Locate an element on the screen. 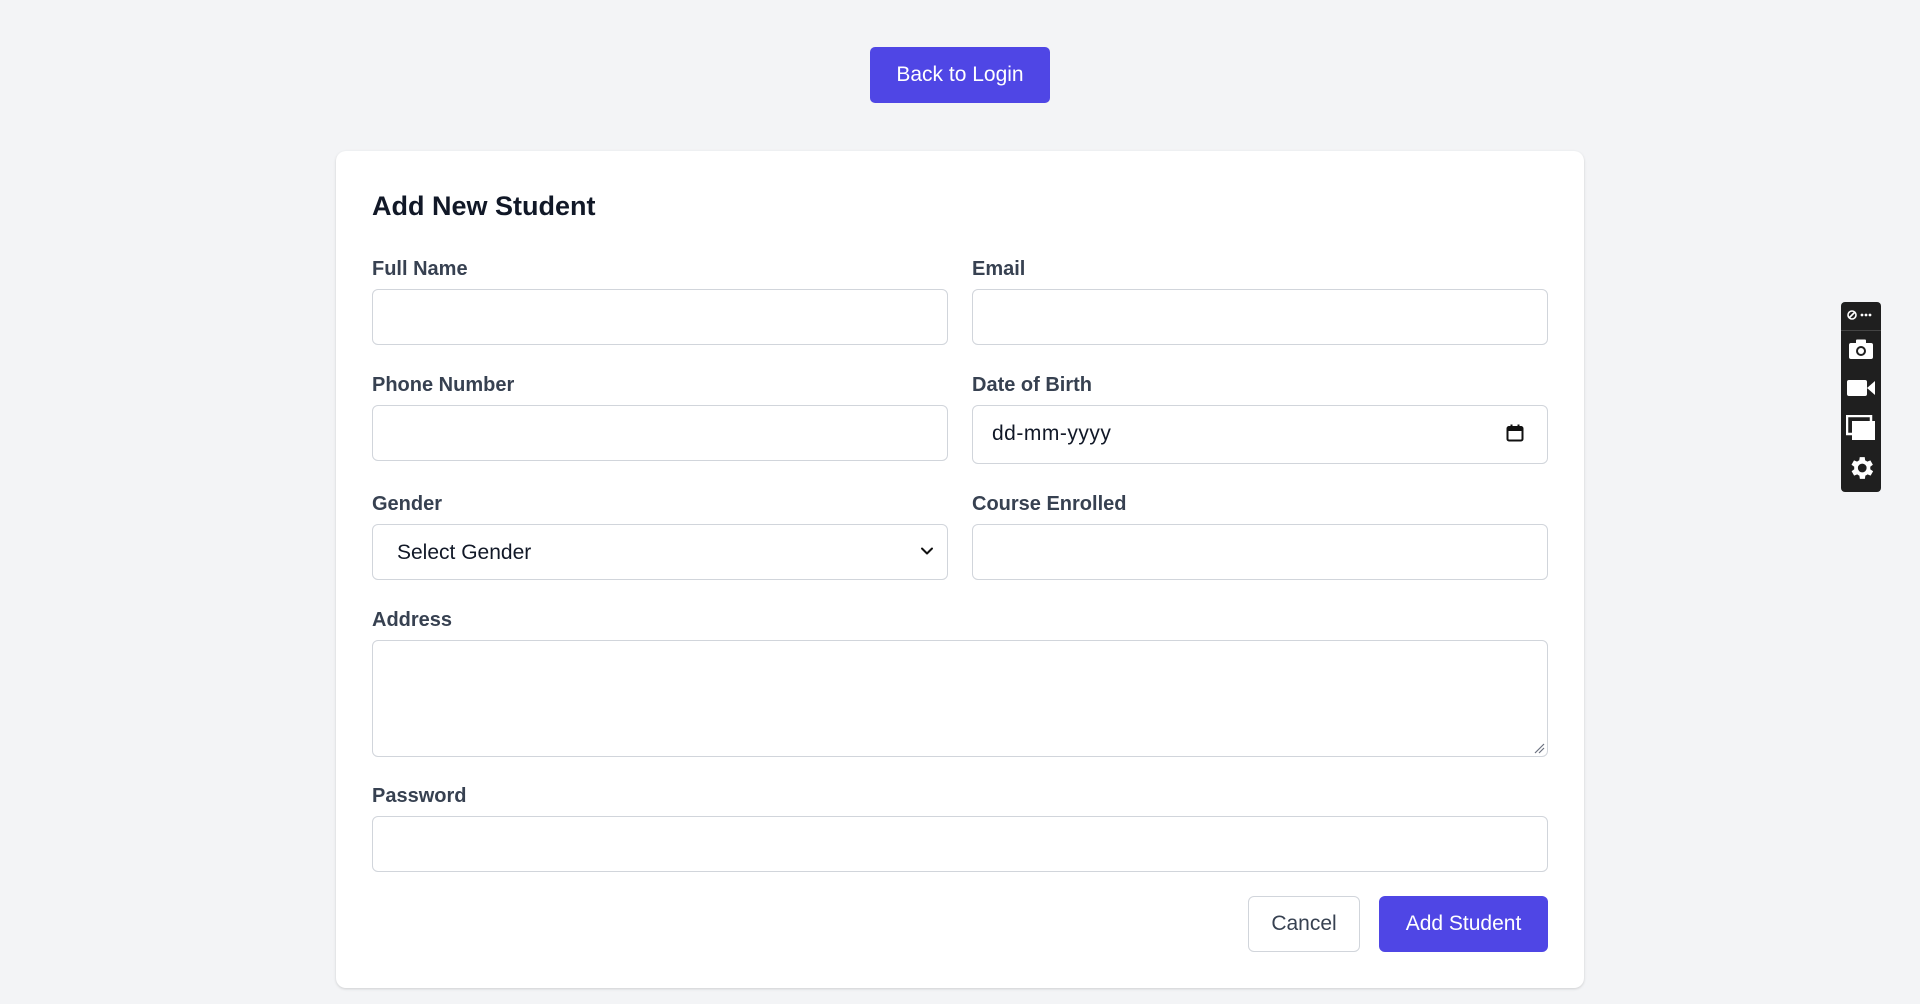  gender-label: Gender is located at coordinates (407, 504).